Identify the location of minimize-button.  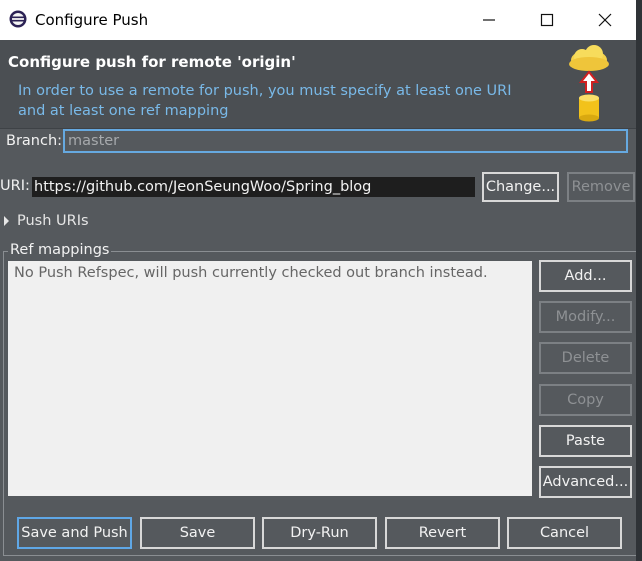
(489, 20).